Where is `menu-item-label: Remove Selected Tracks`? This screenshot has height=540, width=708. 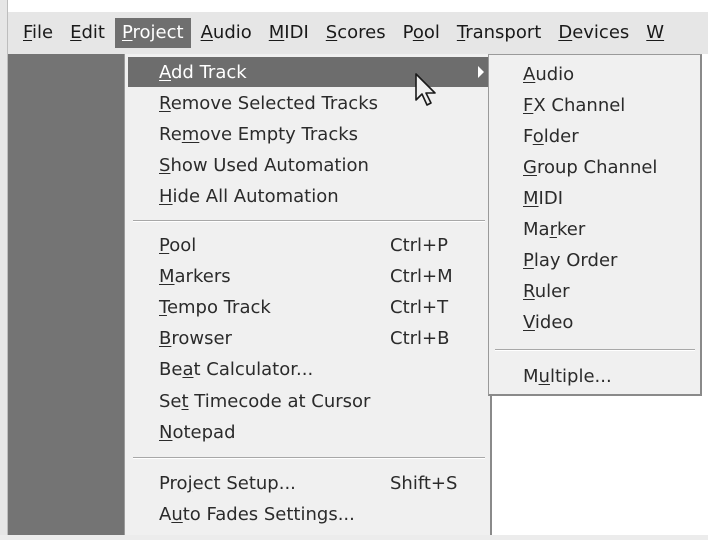
menu-item-label: Remove Selected Tracks is located at coordinates (268, 103).